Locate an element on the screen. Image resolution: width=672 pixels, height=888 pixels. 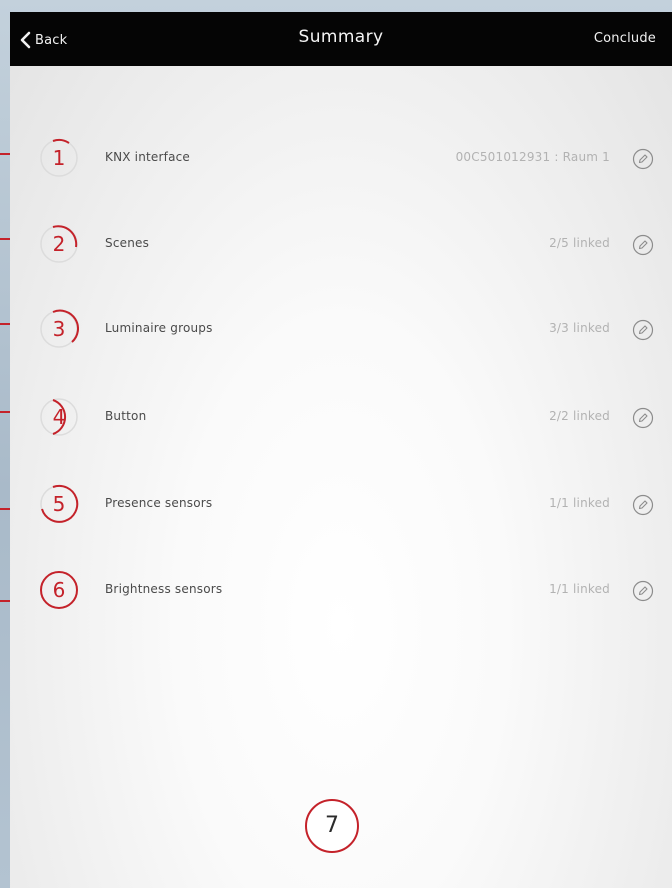
row-label: KNX interface is located at coordinates (148, 157).